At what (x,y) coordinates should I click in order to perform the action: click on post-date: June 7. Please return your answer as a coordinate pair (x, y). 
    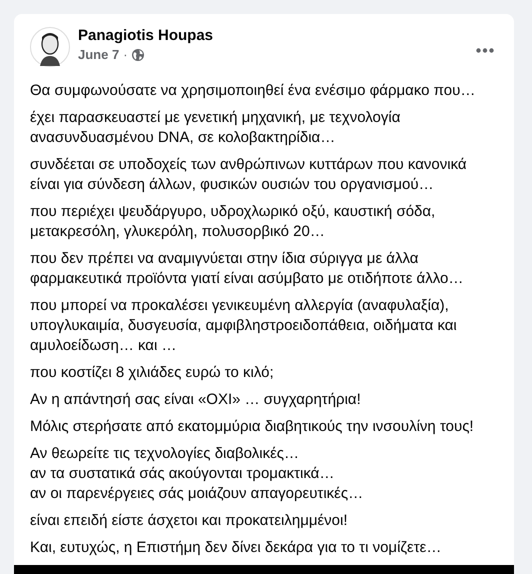
    Looking at the image, I should click on (99, 54).